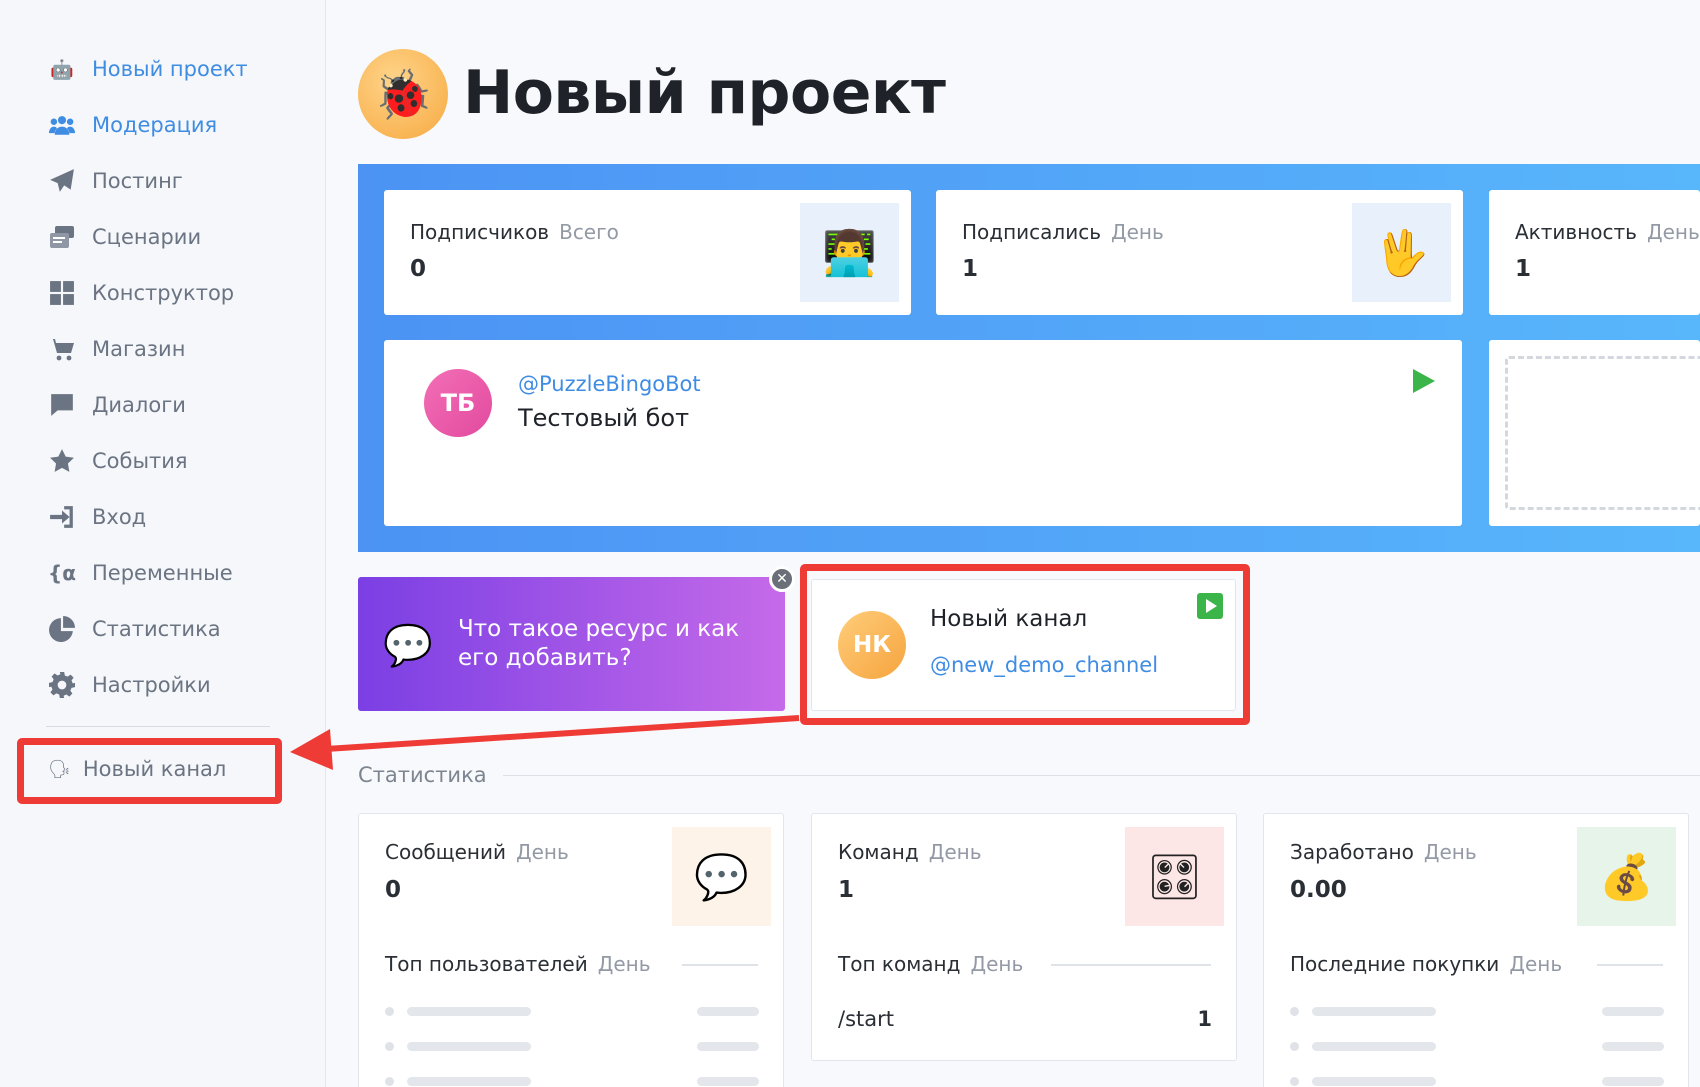 The width and height of the screenshot is (1700, 1087). What do you see at coordinates (1009, 619) in the screenshot?
I see `channel-name: Новый канал` at bounding box center [1009, 619].